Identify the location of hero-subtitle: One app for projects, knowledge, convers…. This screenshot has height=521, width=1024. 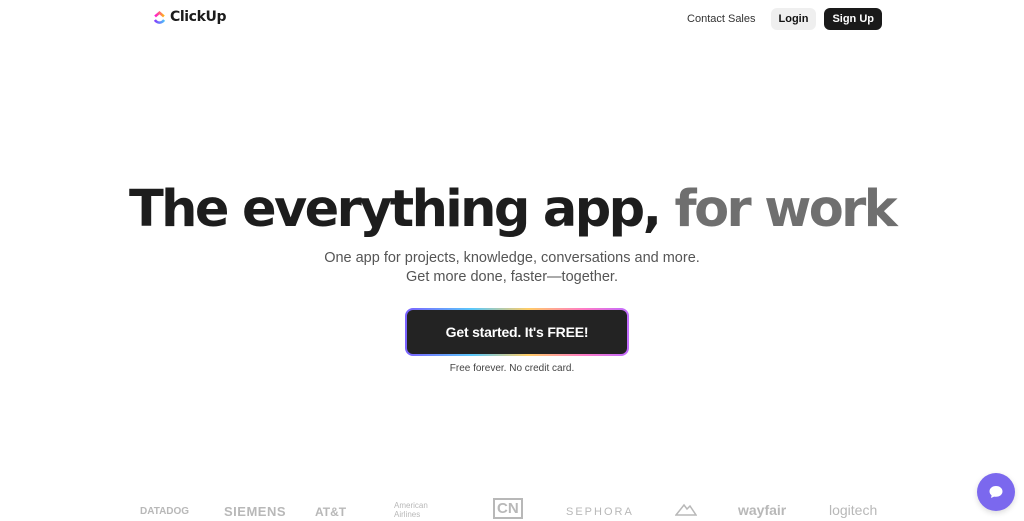
(512, 268).